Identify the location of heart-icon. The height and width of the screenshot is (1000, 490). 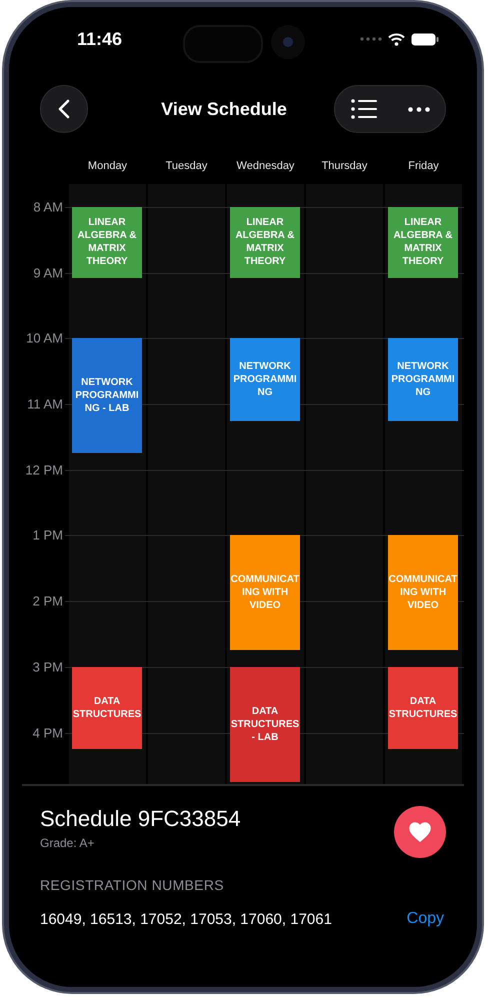
(420, 832).